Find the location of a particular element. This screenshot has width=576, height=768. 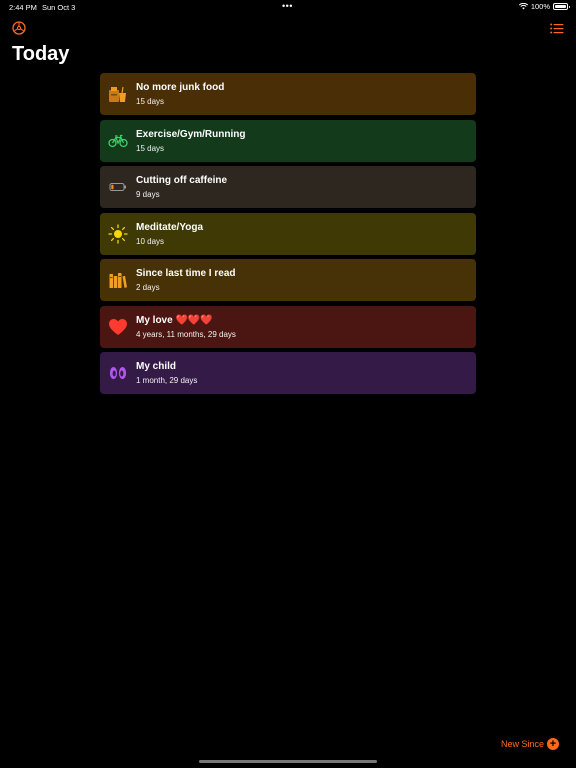

card-title: My child is located at coordinates (156, 366).